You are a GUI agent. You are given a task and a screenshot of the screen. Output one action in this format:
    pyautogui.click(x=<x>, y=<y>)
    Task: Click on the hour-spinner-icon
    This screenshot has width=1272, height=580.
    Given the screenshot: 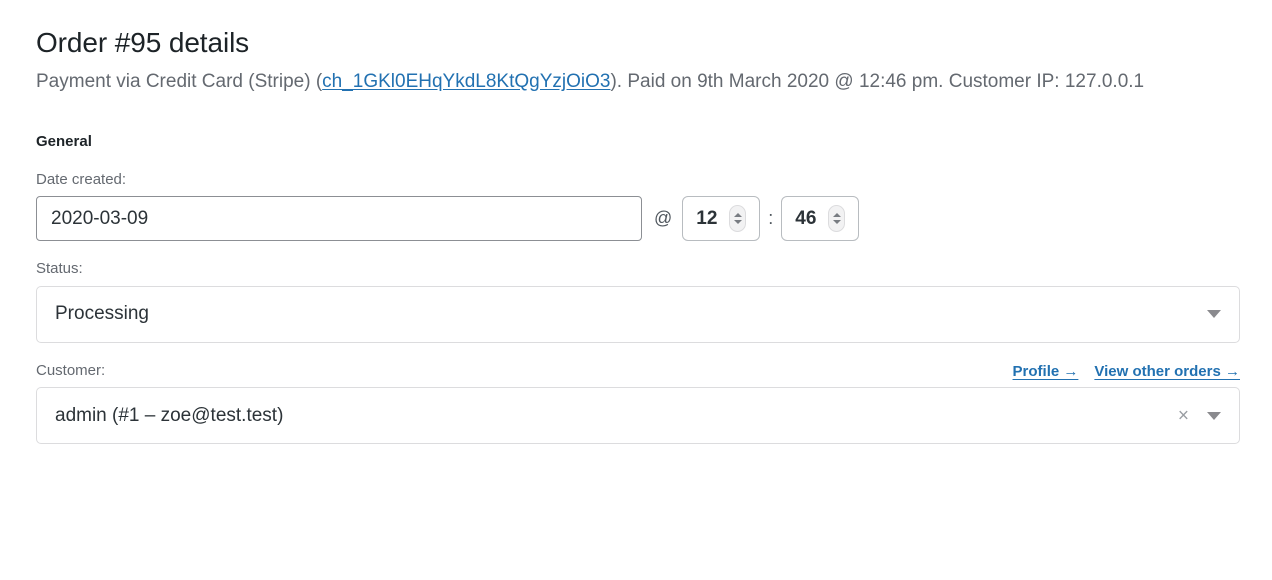 What is the action you would take?
    pyautogui.click(x=738, y=219)
    